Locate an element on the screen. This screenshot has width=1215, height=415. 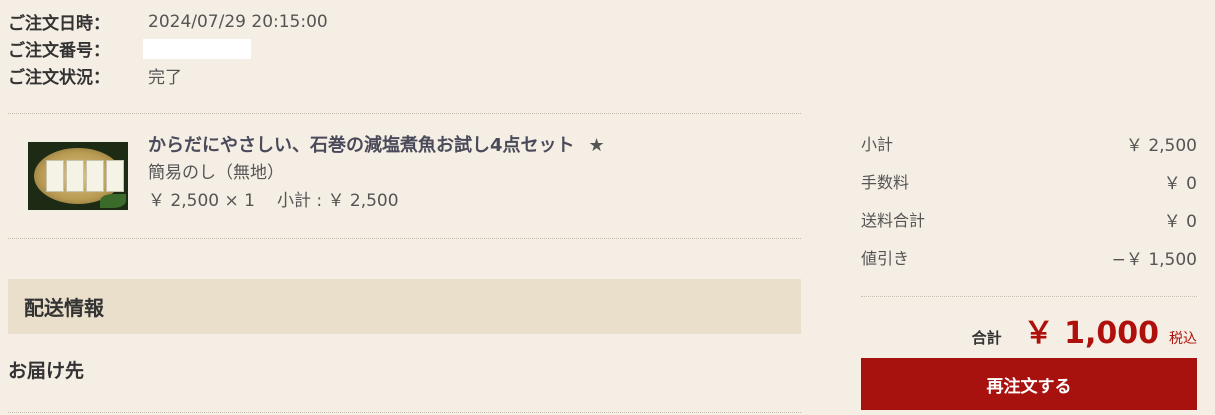
product-price-qty: ￥ 2,500 × 1 is located at coordinates (201, 201).